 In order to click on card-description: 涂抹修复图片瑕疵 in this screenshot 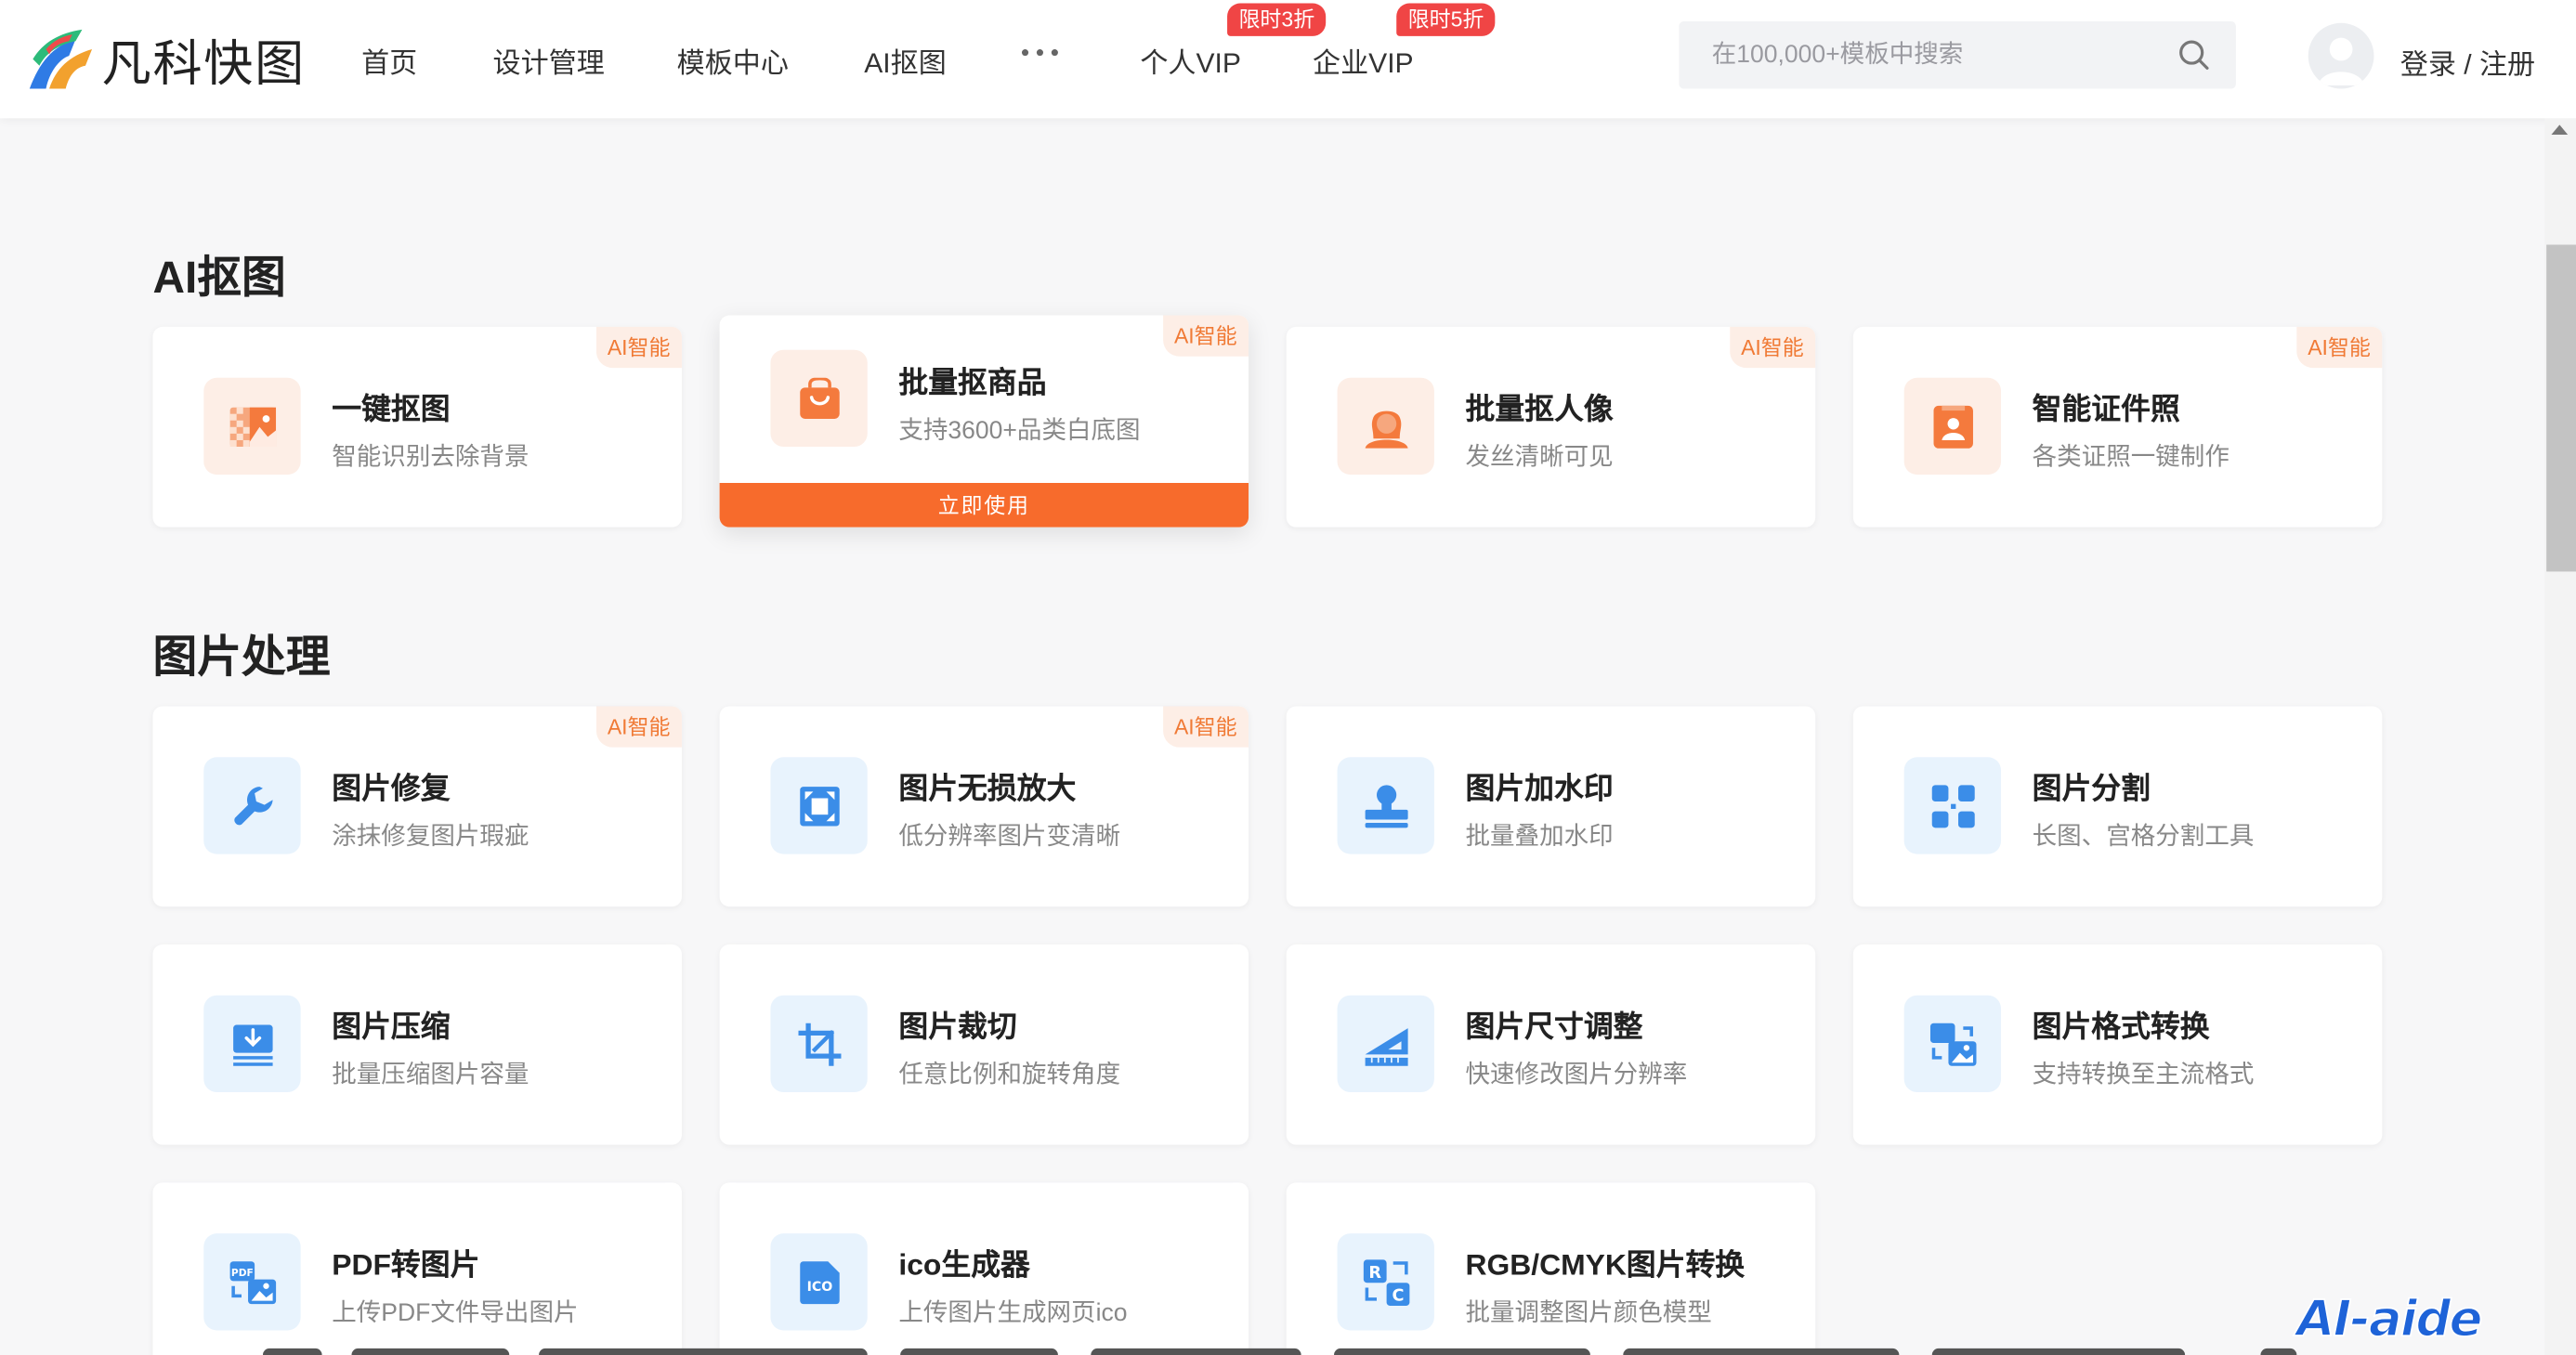, I will do `click(431, 837)`.